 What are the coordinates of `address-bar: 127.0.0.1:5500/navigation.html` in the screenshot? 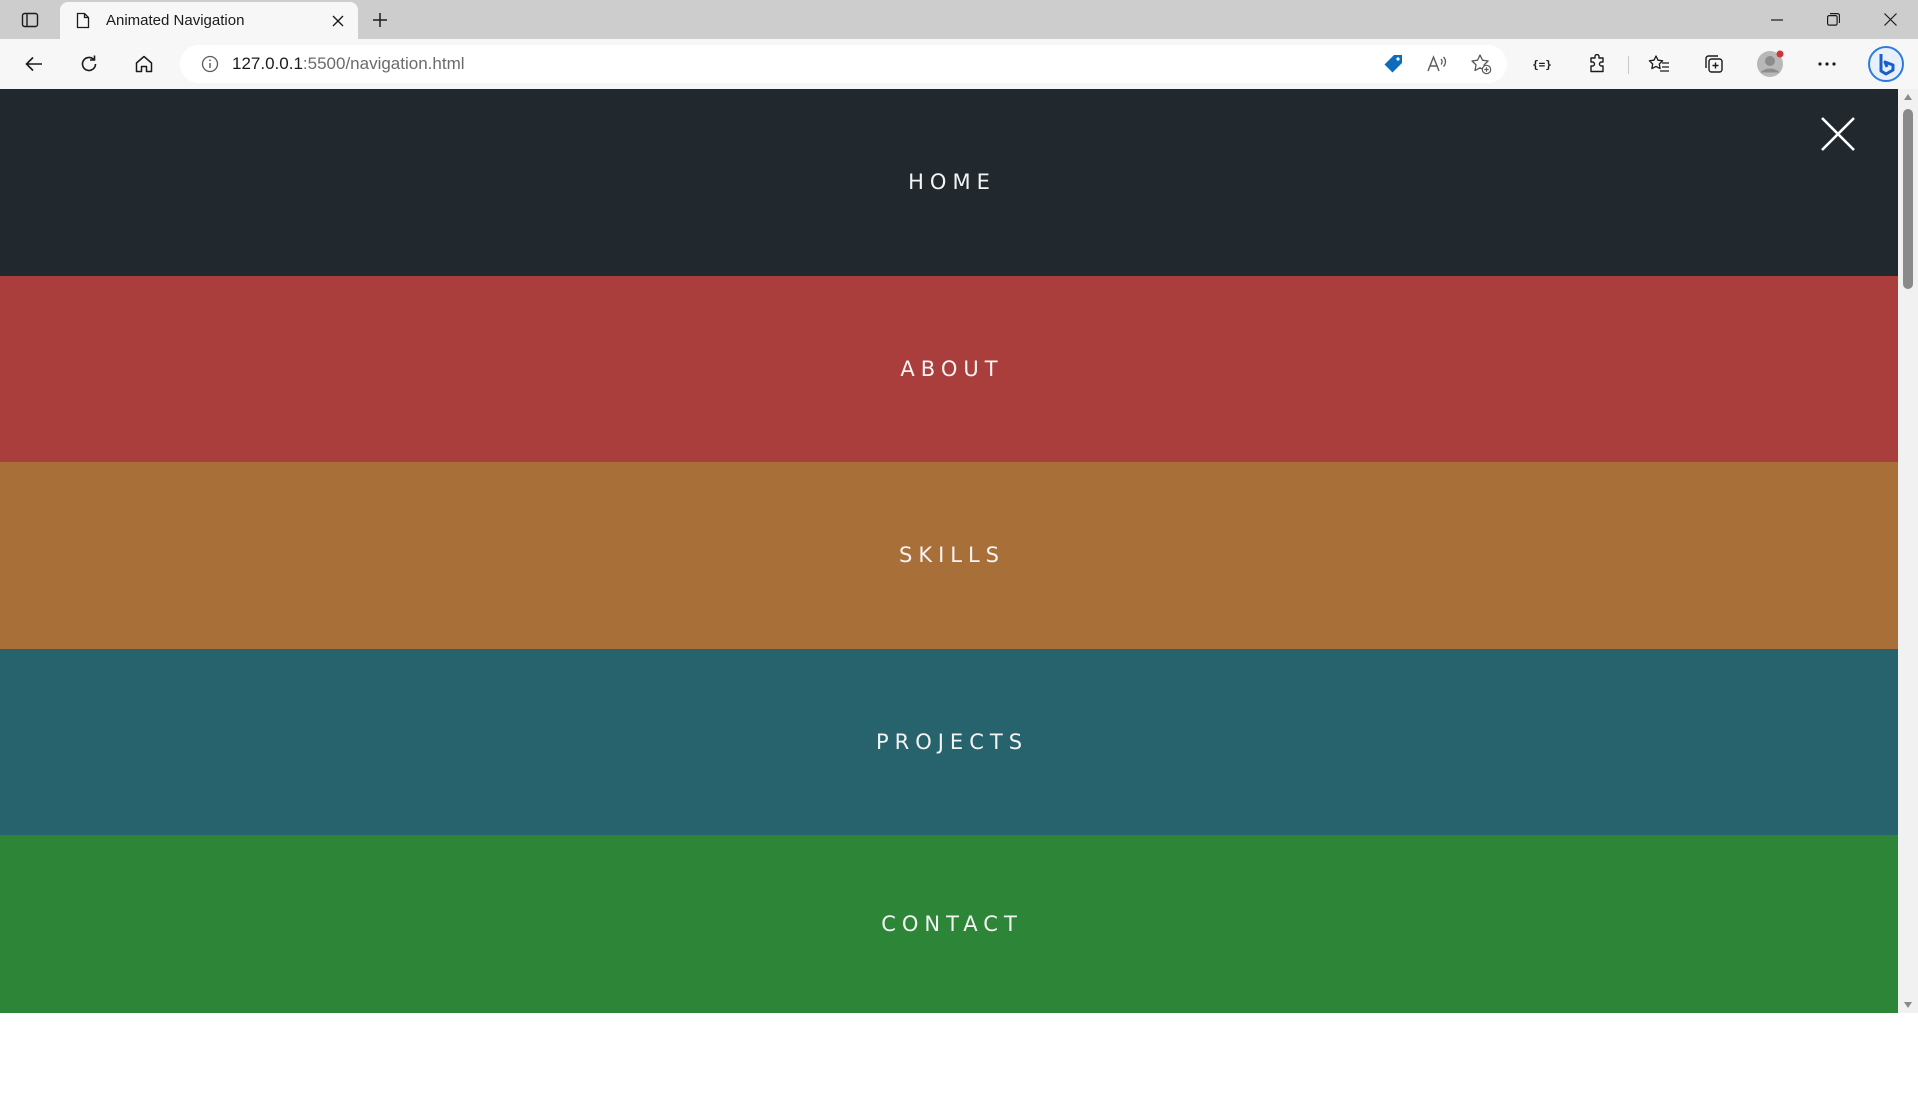 It's located at (843, 64).